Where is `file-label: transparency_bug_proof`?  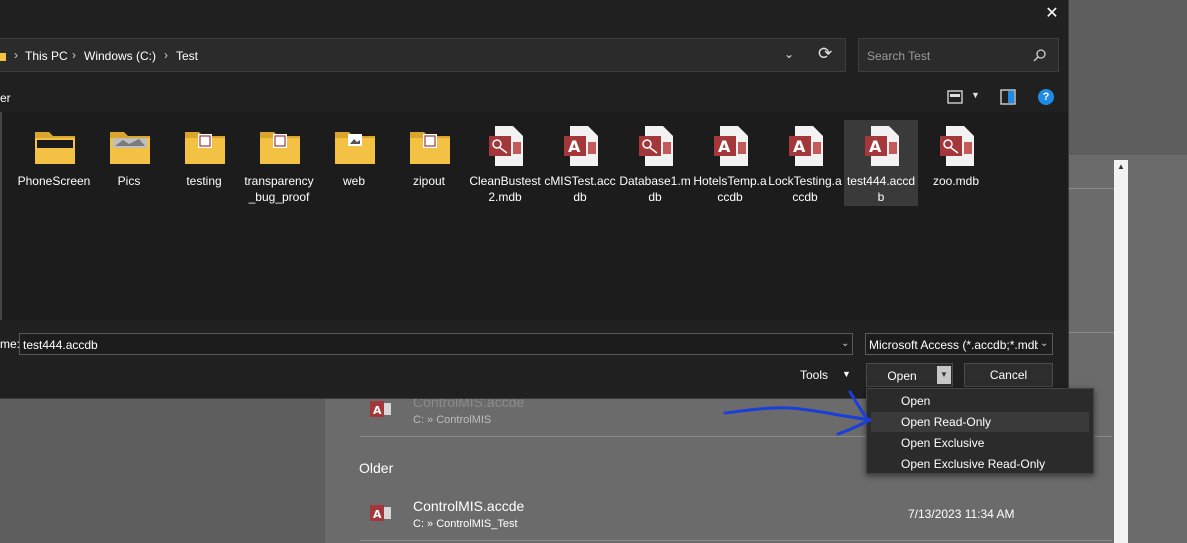
file-label: transparency_bug_proof is located at coordinates (279, 189).